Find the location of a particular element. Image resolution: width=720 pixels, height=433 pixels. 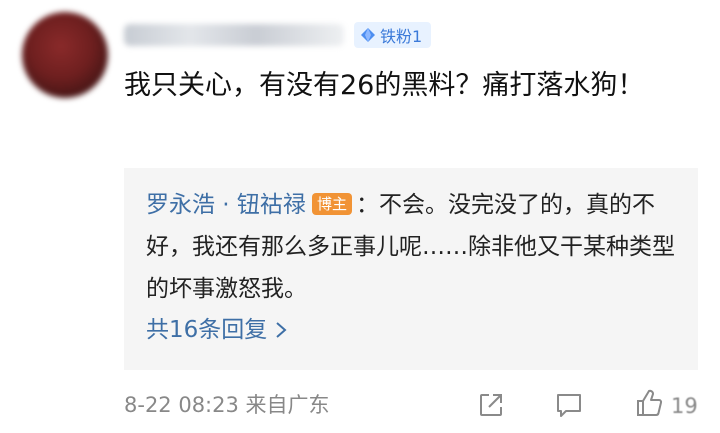

like-icon is located at coordinates (649, 403).